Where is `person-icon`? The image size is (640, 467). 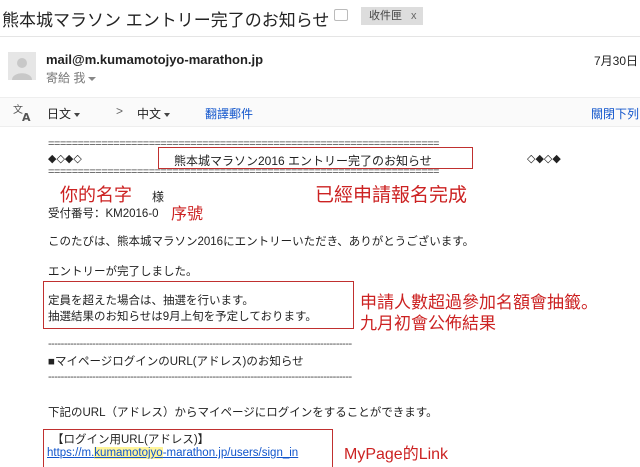 person-icon is located at coordinates (22, 66).